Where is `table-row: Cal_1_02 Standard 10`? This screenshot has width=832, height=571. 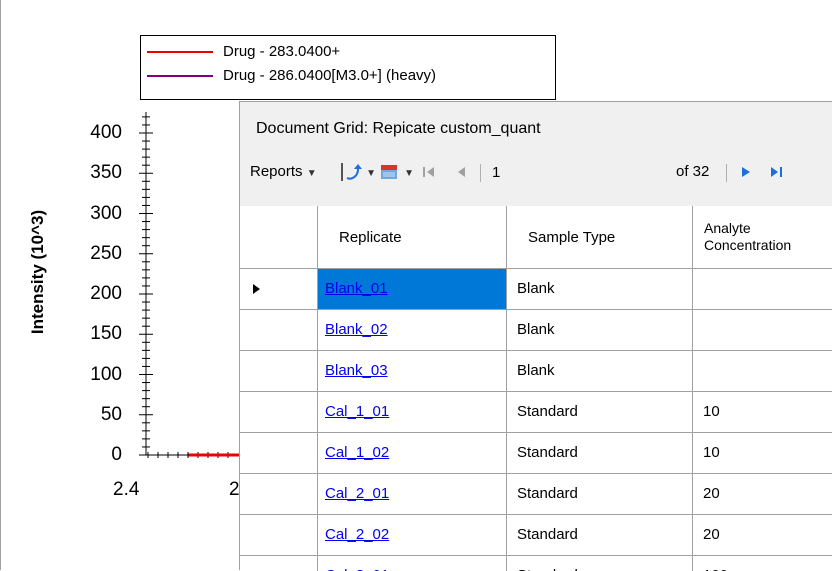 table-row: Cal_1_02 Standard 10 is located at coordinates (536, 453).